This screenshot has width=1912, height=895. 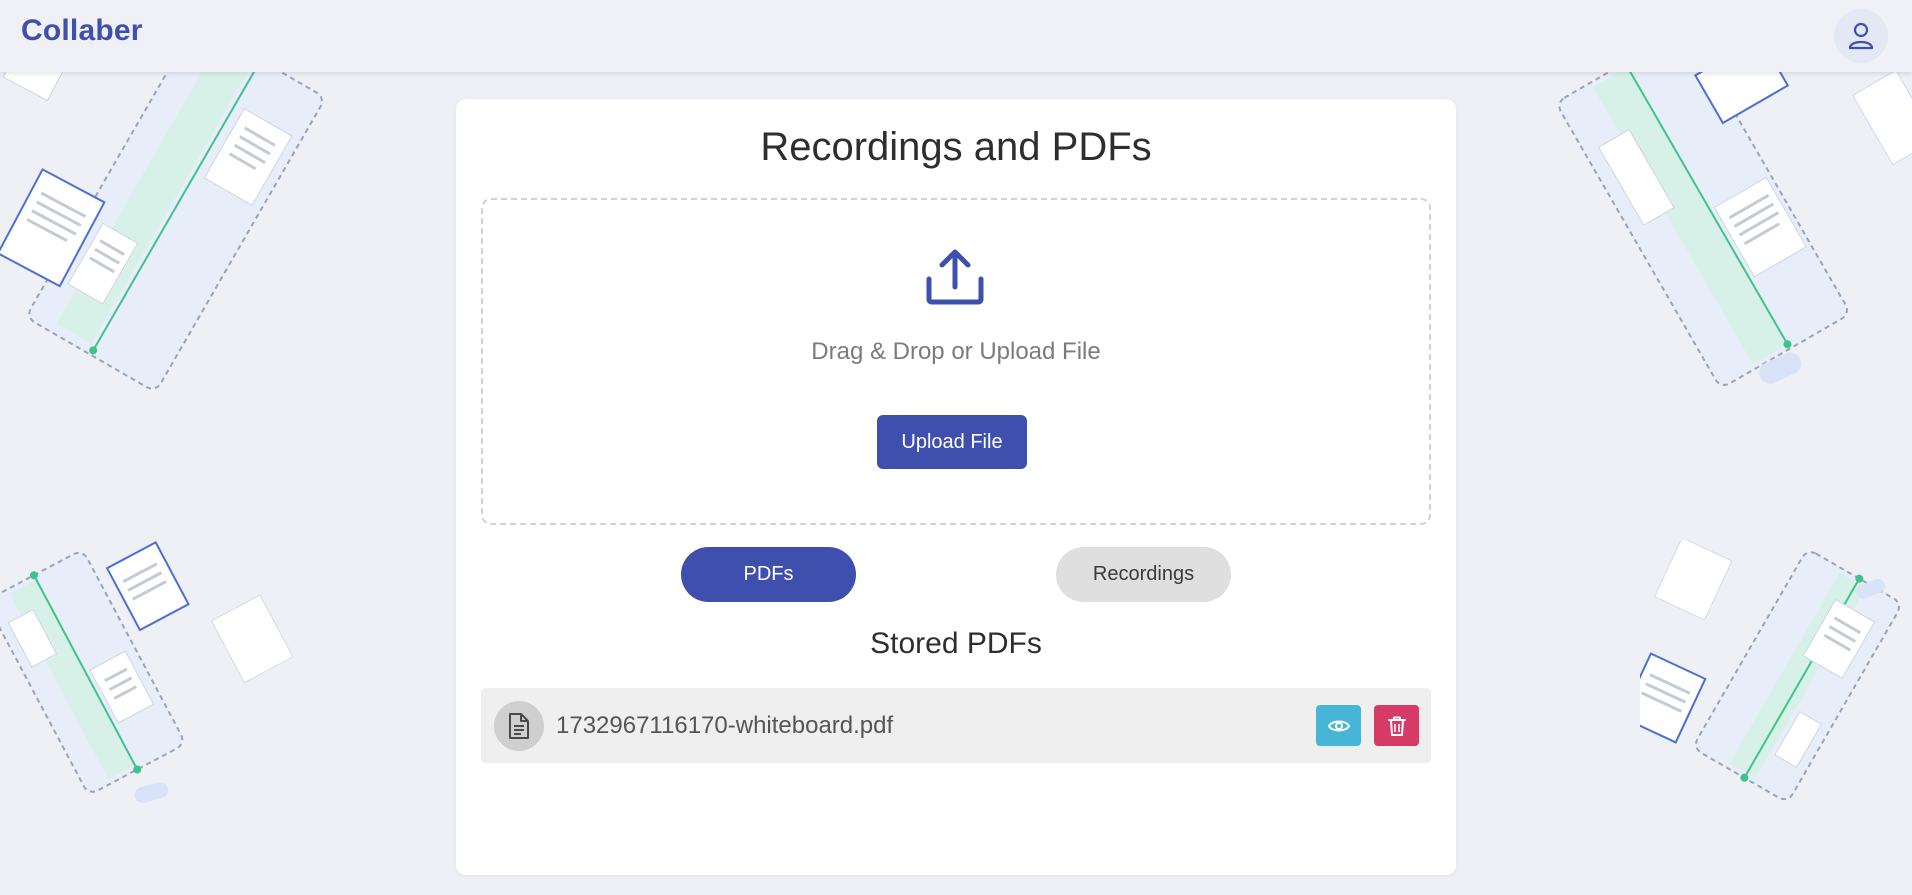 I want to click on view-file-button, so click(x=1338, y=725).